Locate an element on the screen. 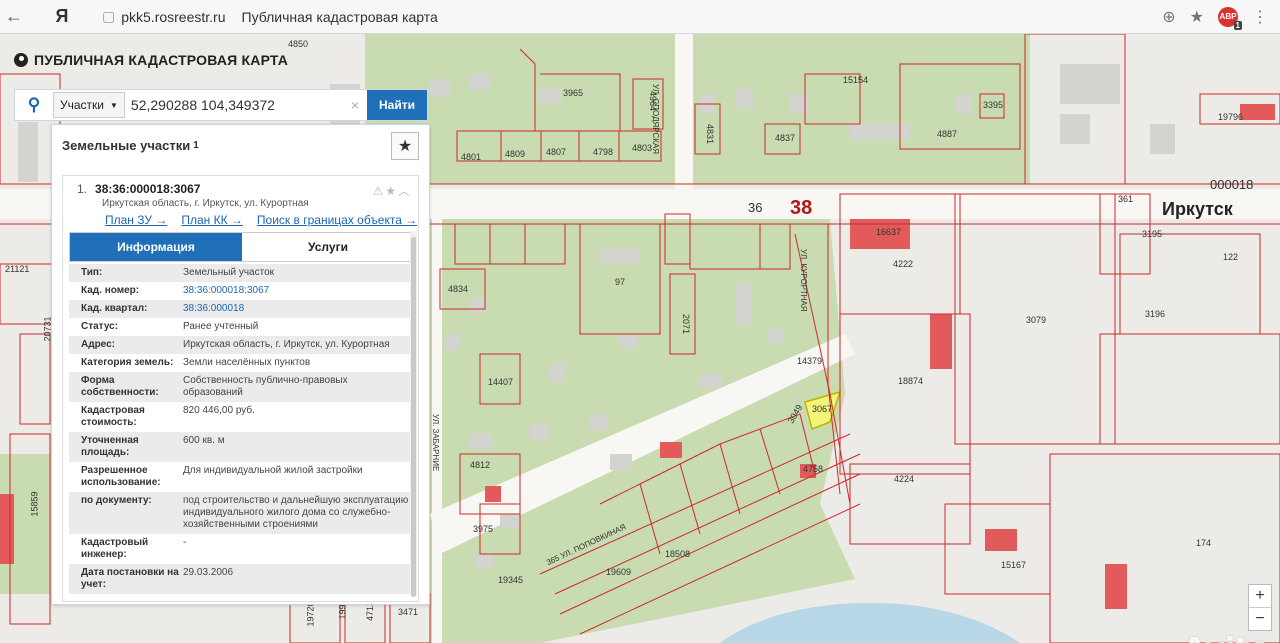 The image size is (1280, 643). parcel-number: 4850 is located at coordinates (298, 44).